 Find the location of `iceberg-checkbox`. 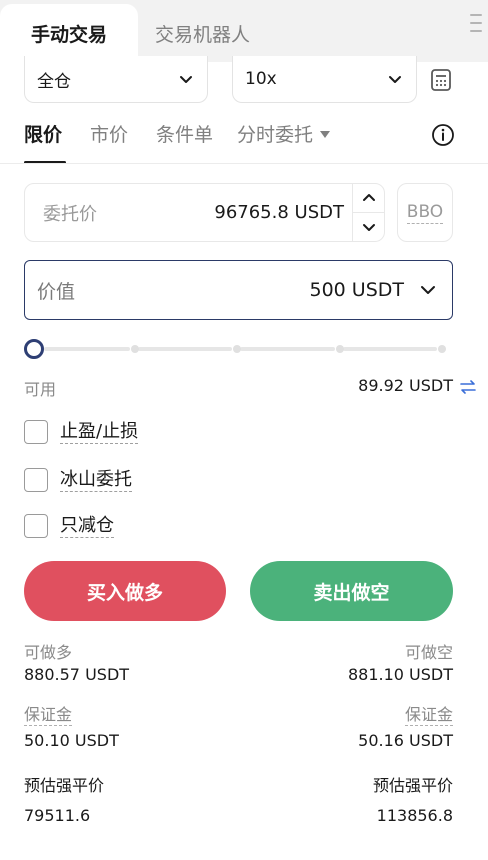

iceberg-checkbox is located at coordinates (36, 480).